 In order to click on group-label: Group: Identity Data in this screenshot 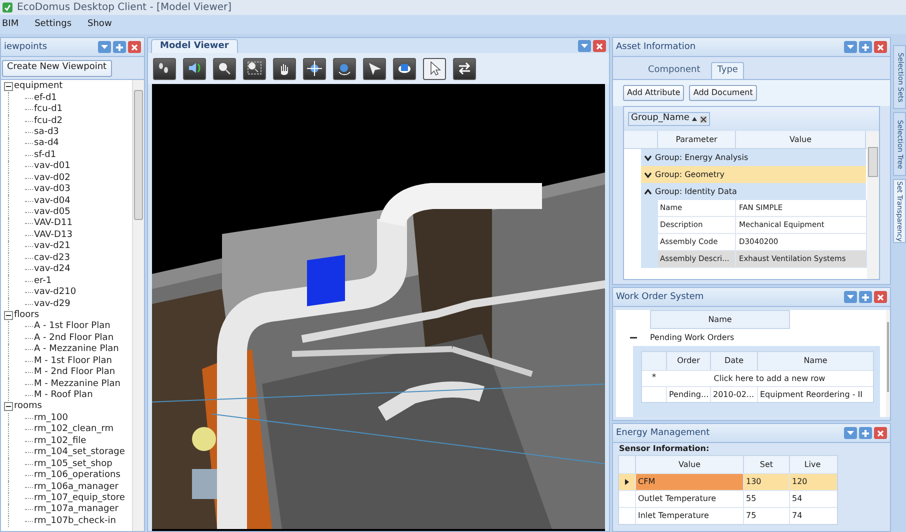, I will do `click(696, 192)`.